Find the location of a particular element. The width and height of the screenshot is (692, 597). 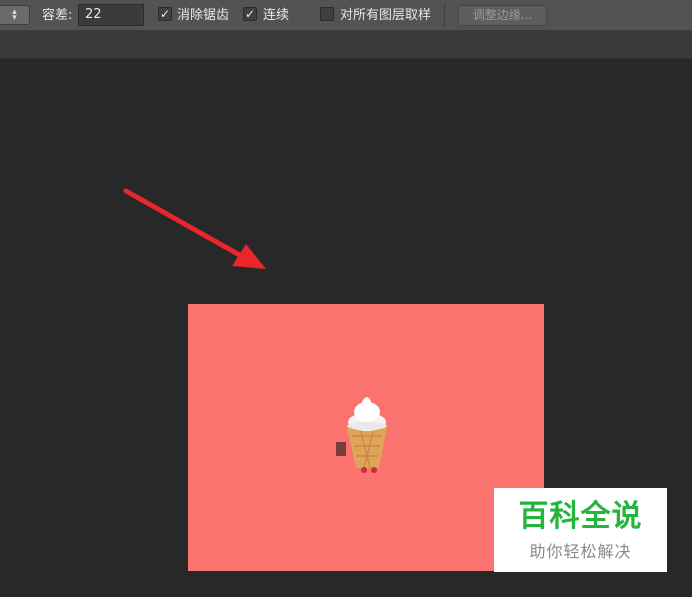

watermark-title: 百科全说 is located at coordinates (580, 516).